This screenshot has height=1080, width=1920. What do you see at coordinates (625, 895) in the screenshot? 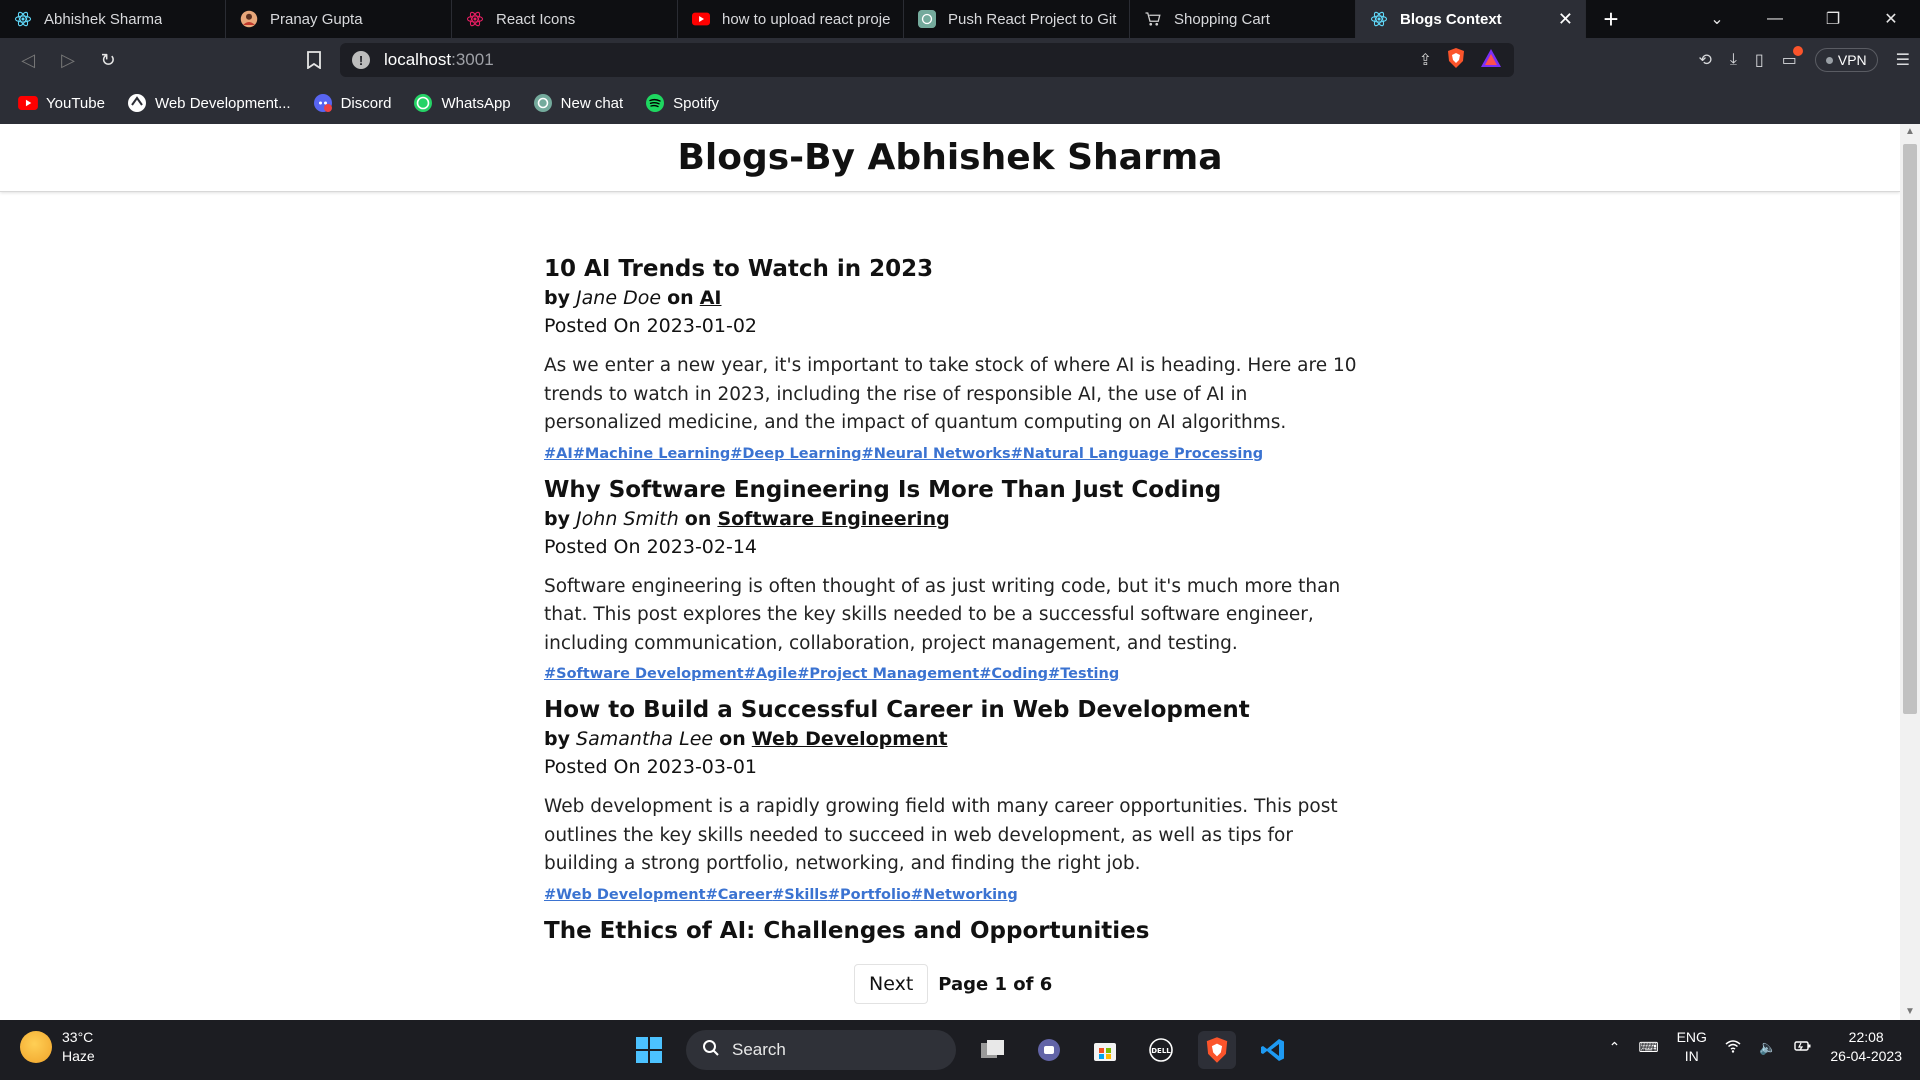
I see `tag-link: #Web Development` at bounding box center [625, 895].